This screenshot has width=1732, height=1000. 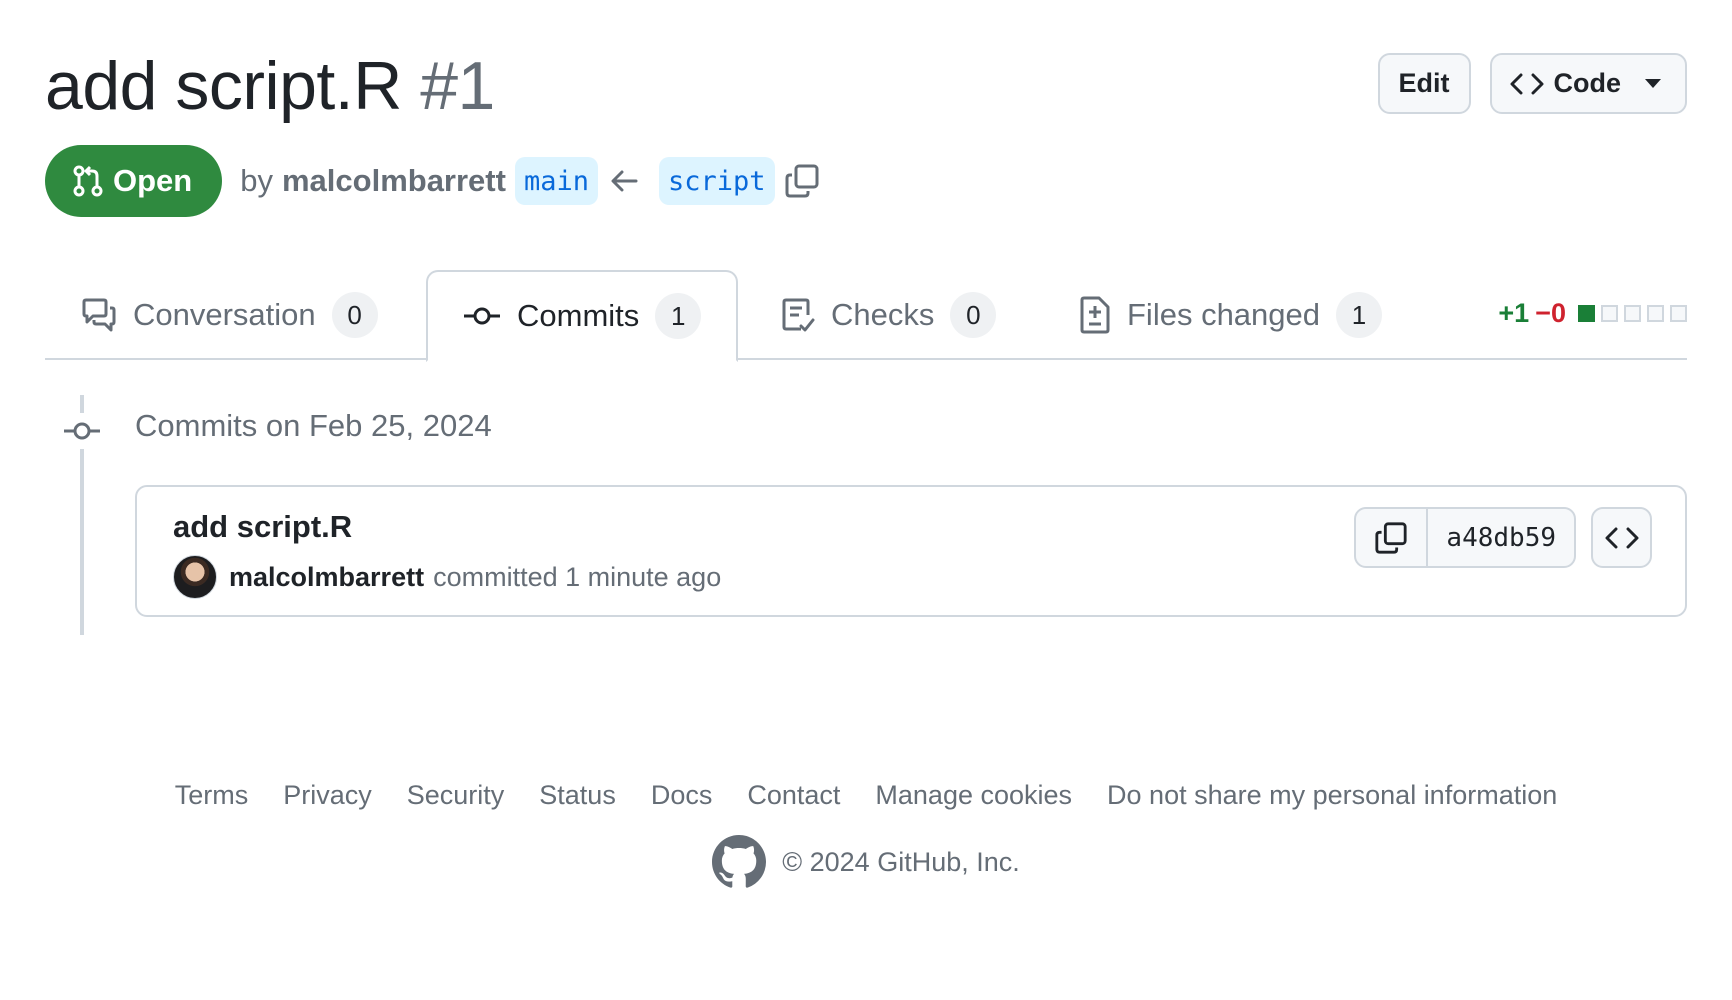 I want to click on triangle-down-icon, so click(x=1653, y=83).